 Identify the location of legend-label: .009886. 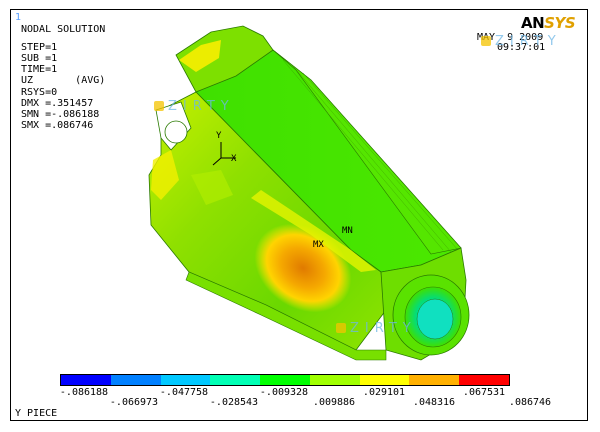
(334, 402).